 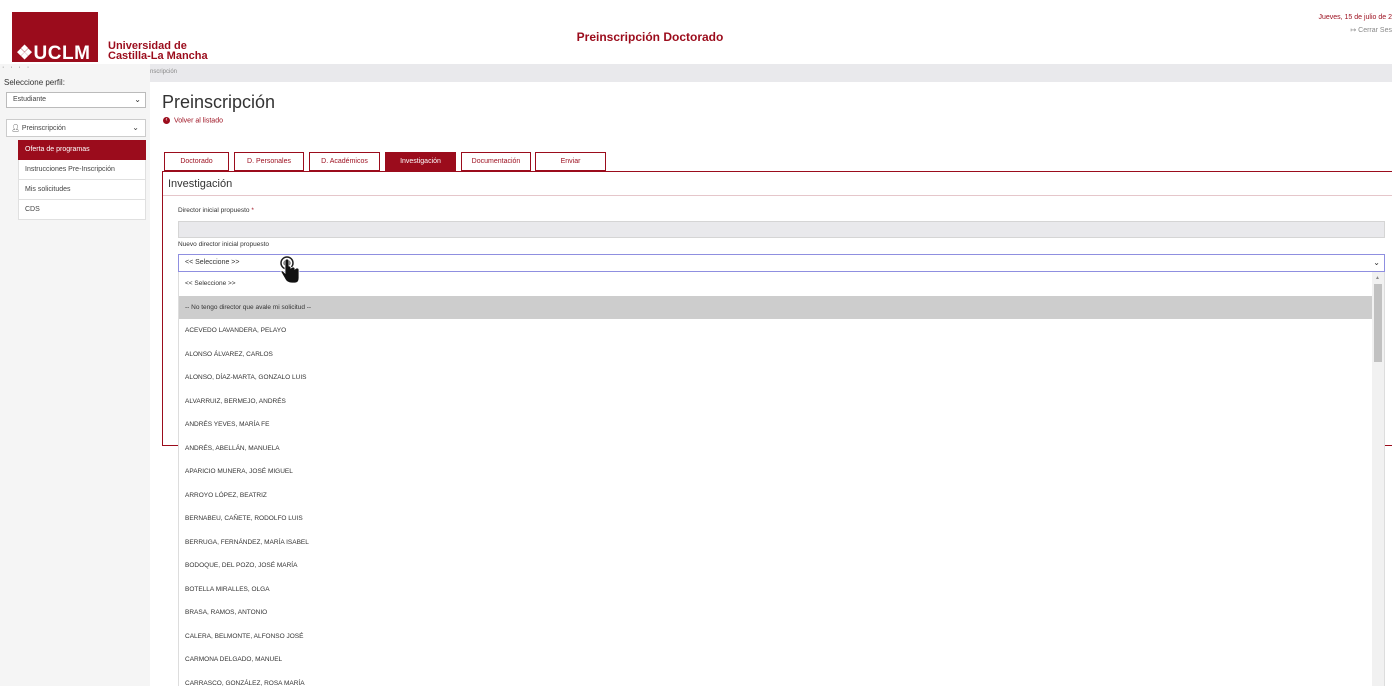 I want to click on app-title: Preinscripción Doctorado, so click(x=650, y=37).